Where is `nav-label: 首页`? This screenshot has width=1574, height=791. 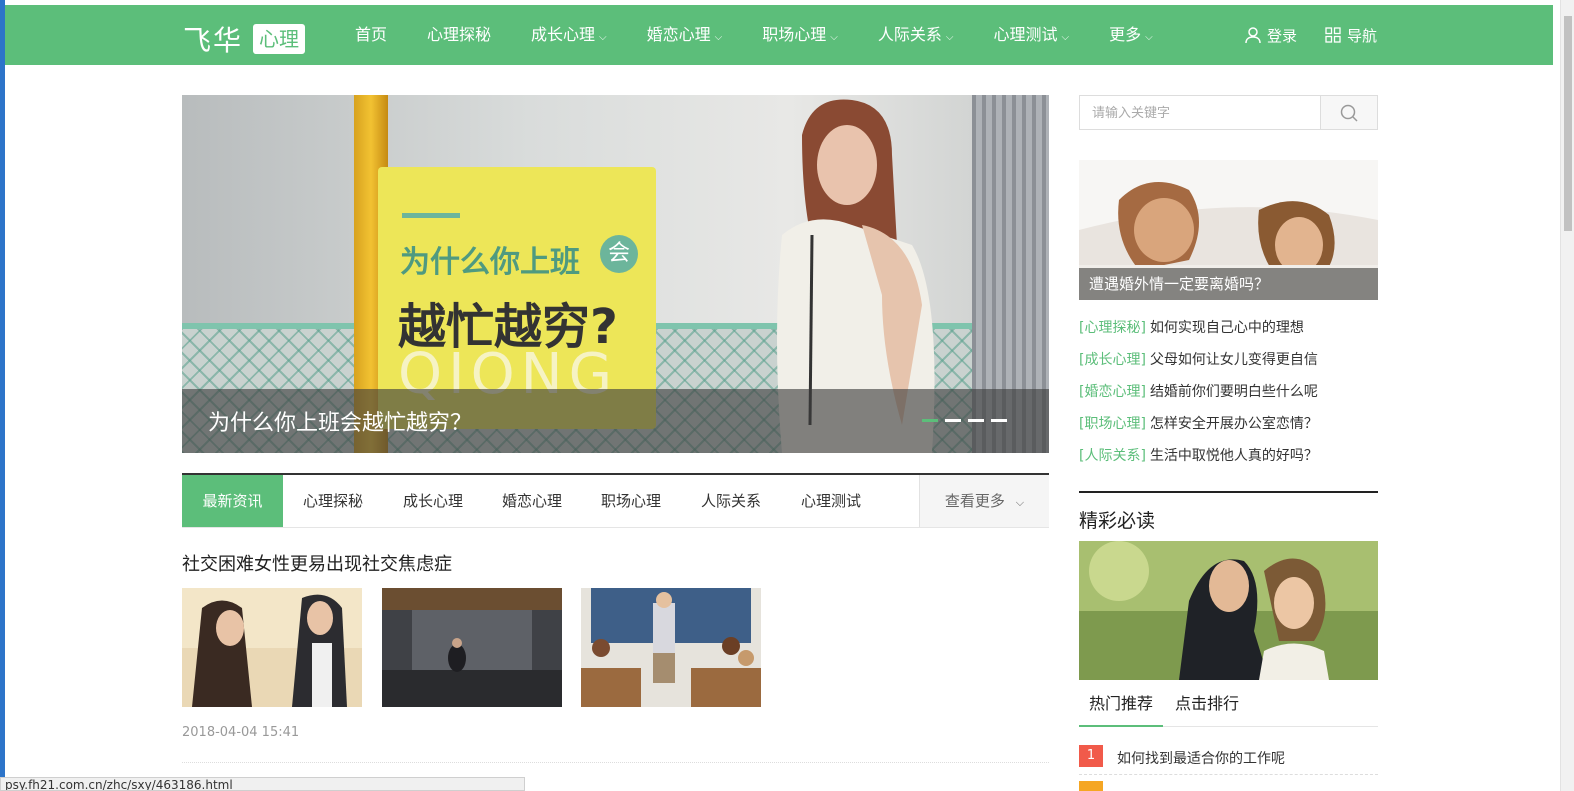
nav-label: 首页 is located at coordinates (371, 34).